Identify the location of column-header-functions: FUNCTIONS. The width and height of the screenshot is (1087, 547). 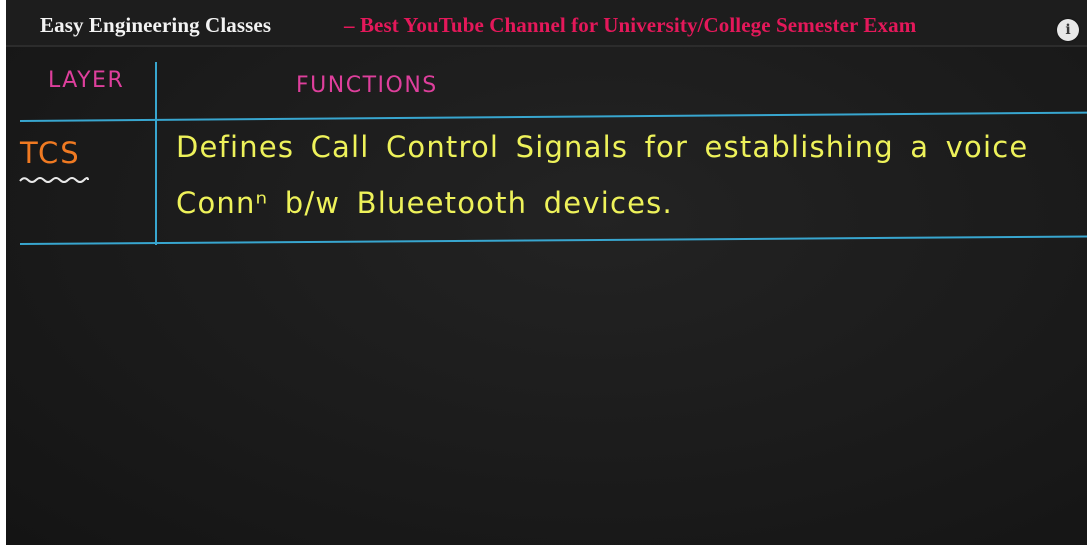
(367, 85).